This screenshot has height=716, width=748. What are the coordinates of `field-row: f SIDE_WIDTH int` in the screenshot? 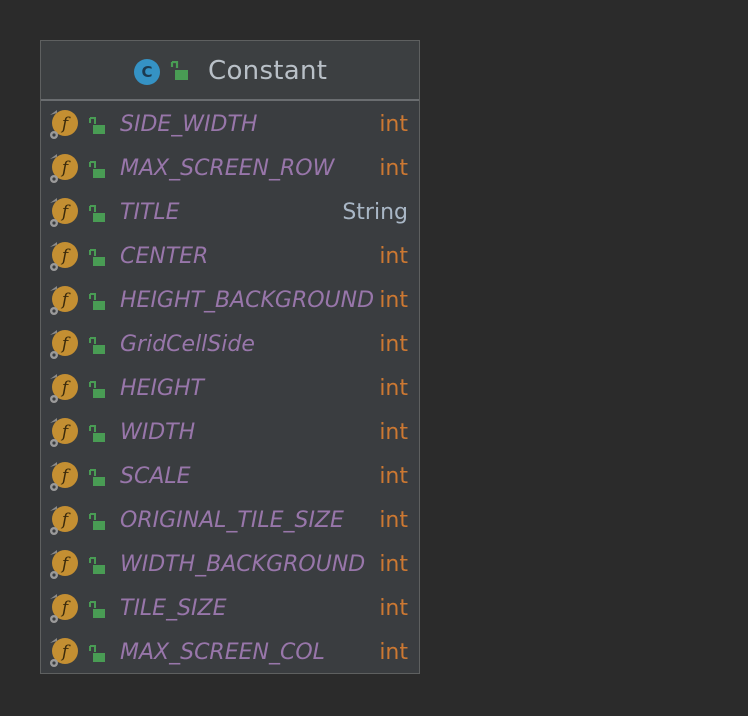 It's located at (230, 125).